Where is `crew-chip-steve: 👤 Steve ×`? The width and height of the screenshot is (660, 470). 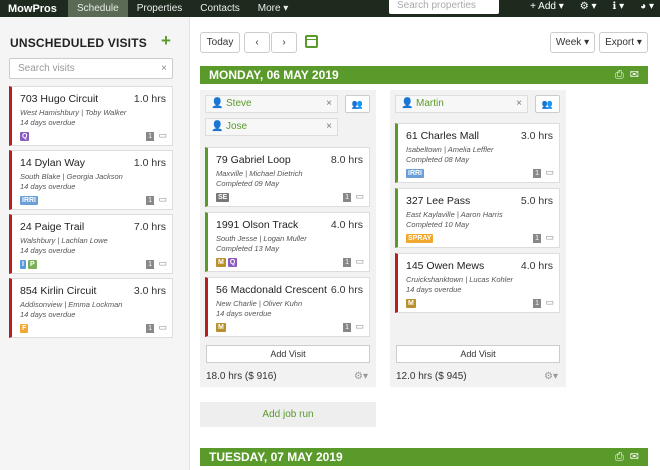
crew-chip-steve: 👤 Steve × is located at coordinates (271, 104).